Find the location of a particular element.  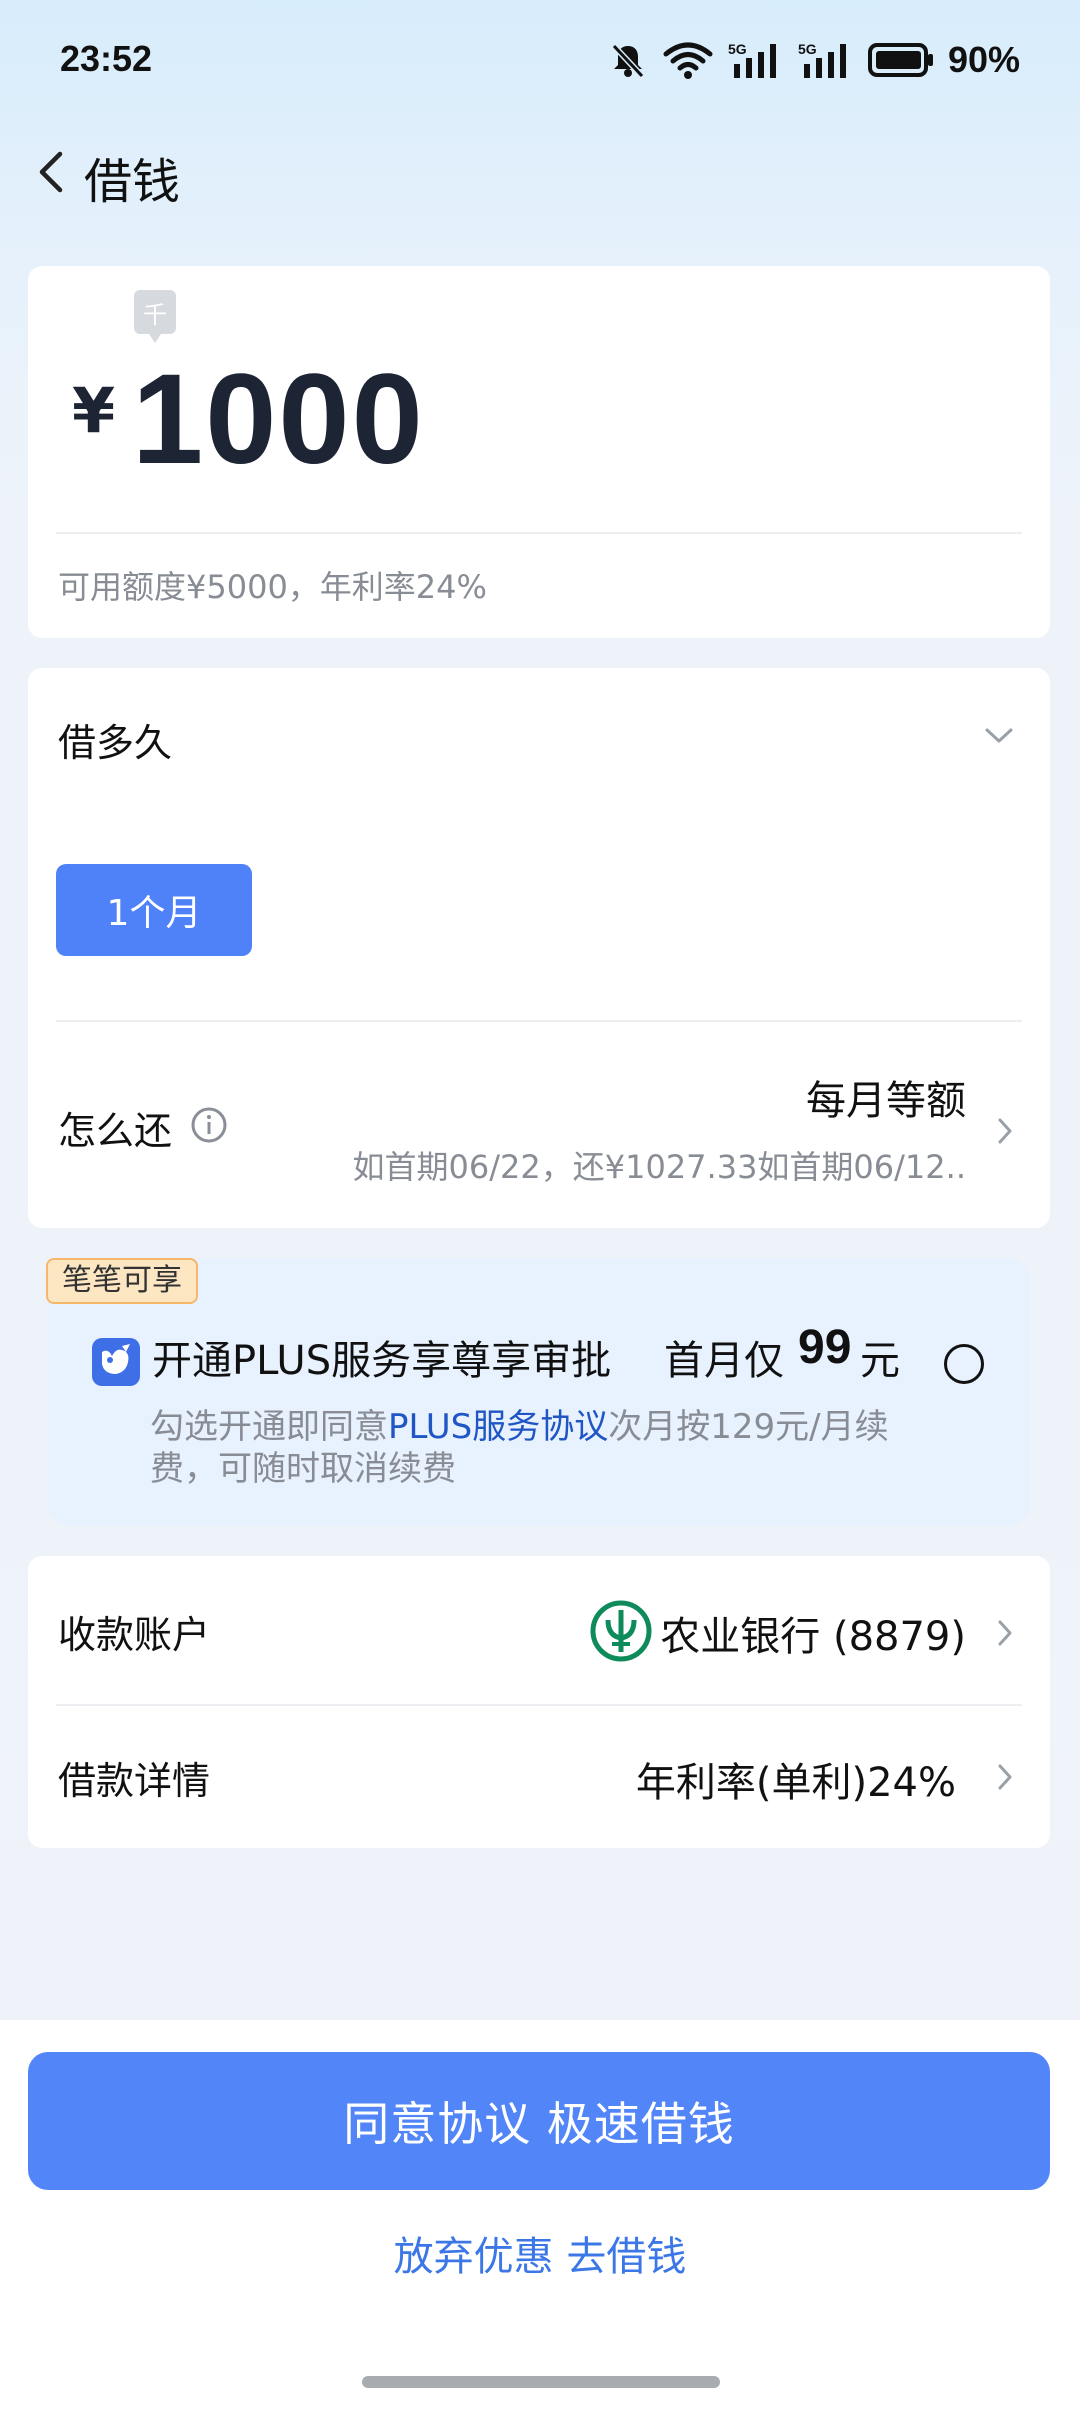

plus-agreement-link: PLUS服务协议 is located at coordinates (498, 1427).